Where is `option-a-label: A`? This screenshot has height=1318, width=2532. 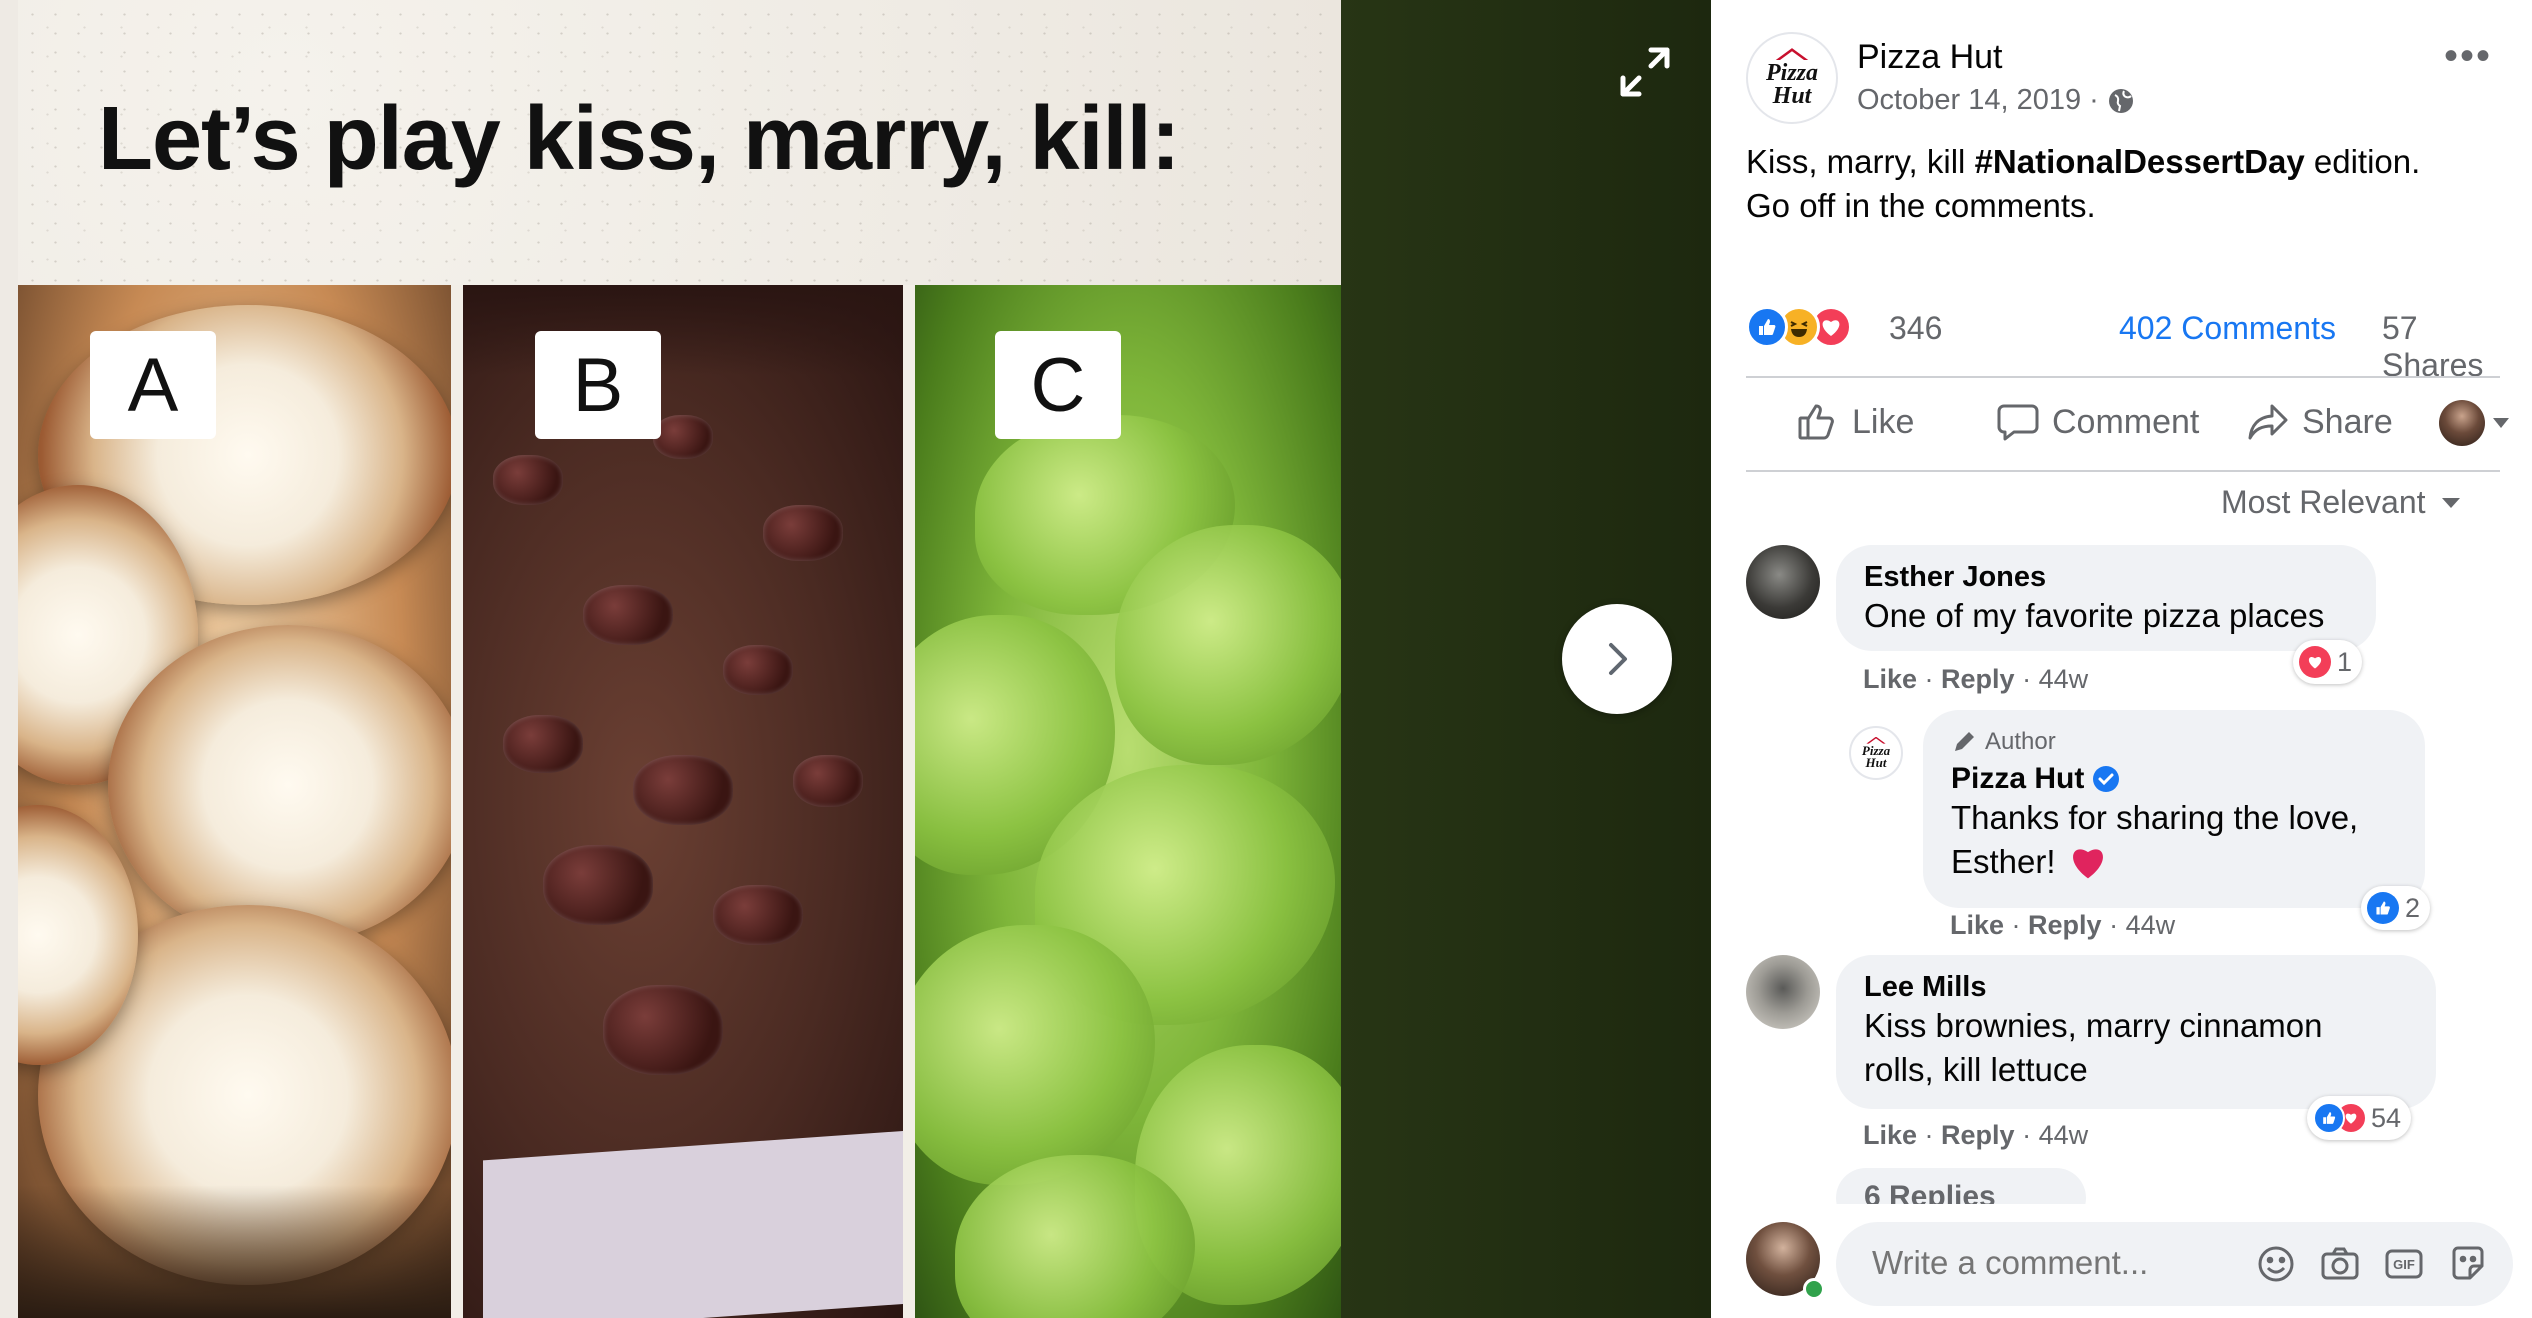
option-a-label: A is located at coordinates (153, 385).